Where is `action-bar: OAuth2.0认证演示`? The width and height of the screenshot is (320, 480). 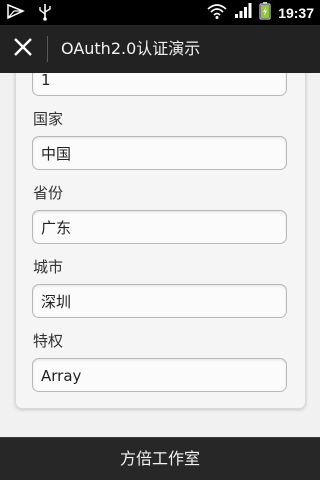 action-bar: OAuth2.0认证演示 is located at coordinates (160, 49).